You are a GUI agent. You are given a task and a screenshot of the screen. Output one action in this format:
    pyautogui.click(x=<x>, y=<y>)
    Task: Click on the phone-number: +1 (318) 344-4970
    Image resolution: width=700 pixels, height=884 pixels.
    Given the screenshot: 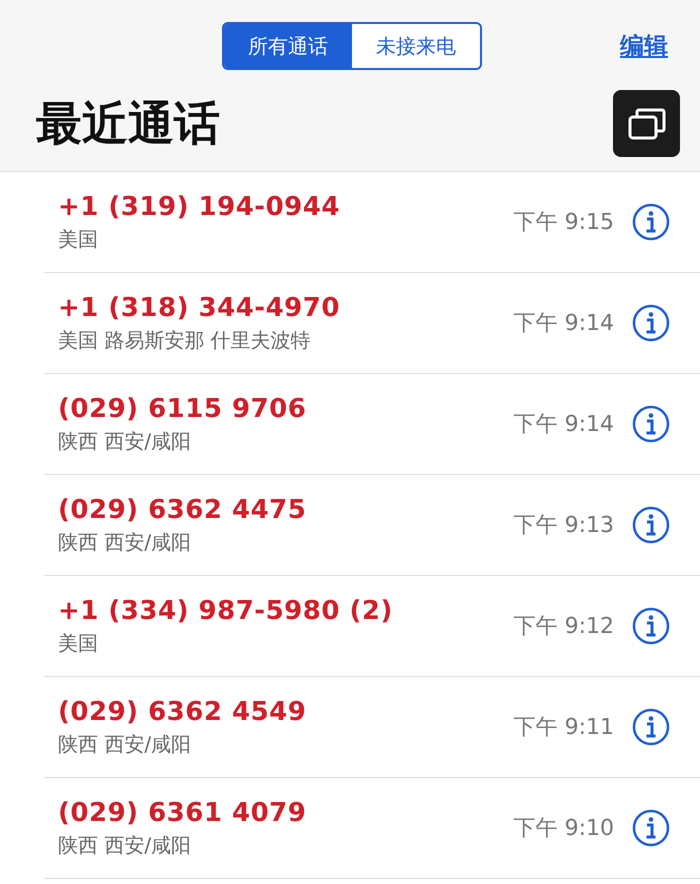 What is the action you would take?
    pyautogui.click(x=199, y=307)
    